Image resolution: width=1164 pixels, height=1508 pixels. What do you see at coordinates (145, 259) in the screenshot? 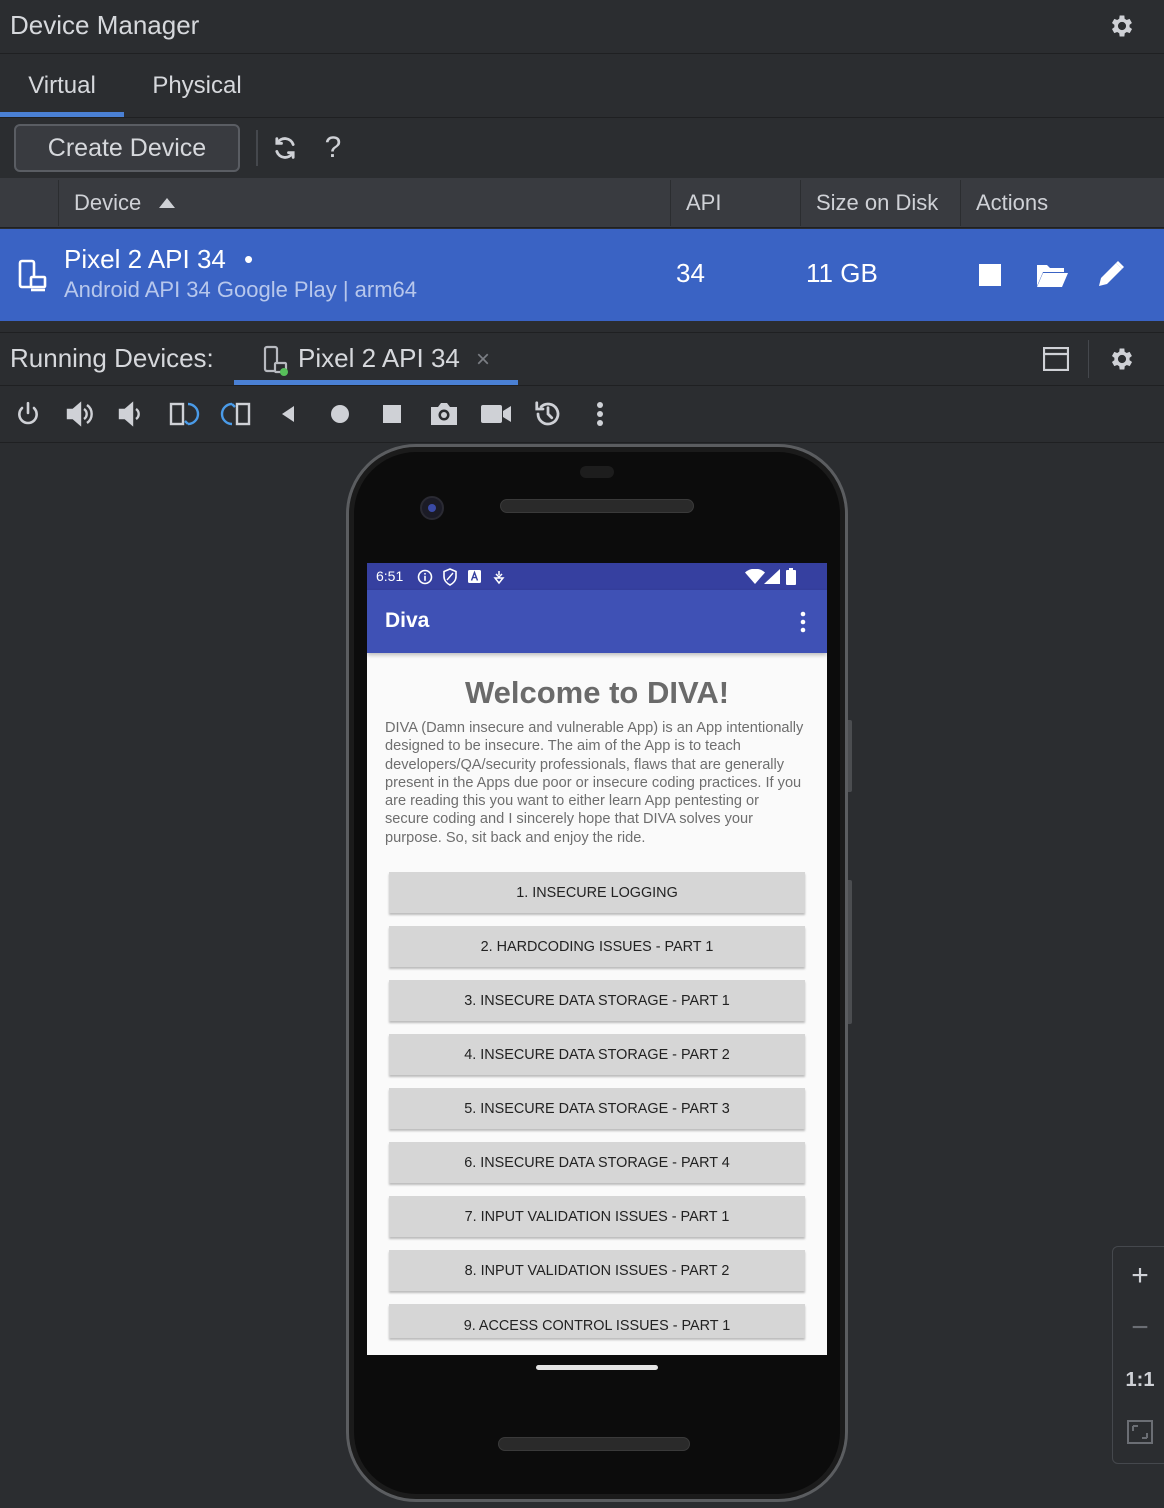
I see `device-name: Pixel 2 API 34` at bounding box center [145, 259].